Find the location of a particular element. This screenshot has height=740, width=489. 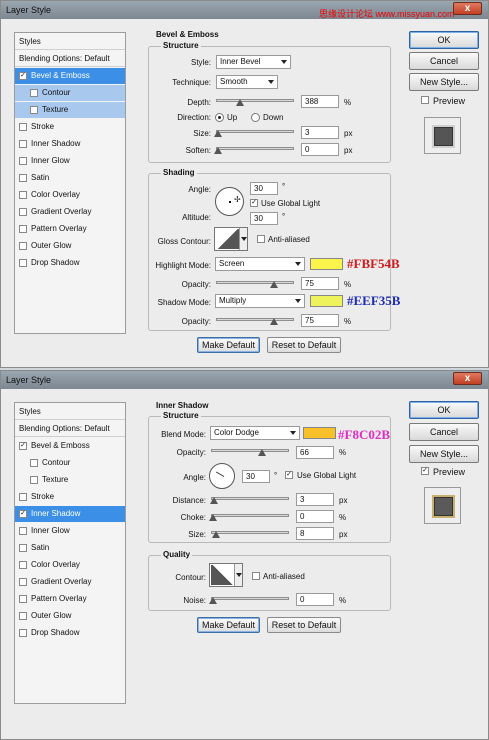

noise-input: 0 is located at coordinates (315, 599).